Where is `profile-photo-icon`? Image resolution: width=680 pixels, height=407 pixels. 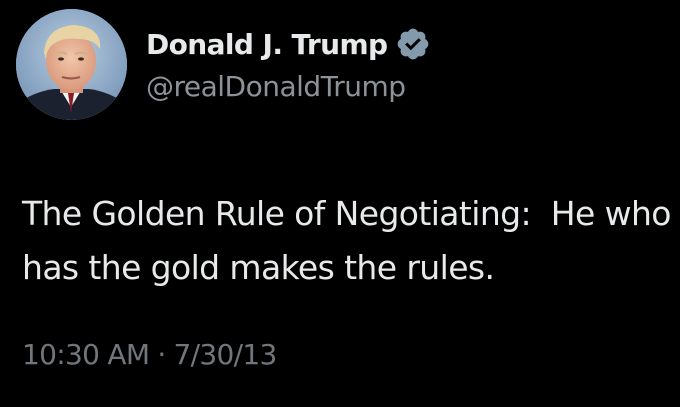
profile-photo-icon is located at coordinates (71, 64).